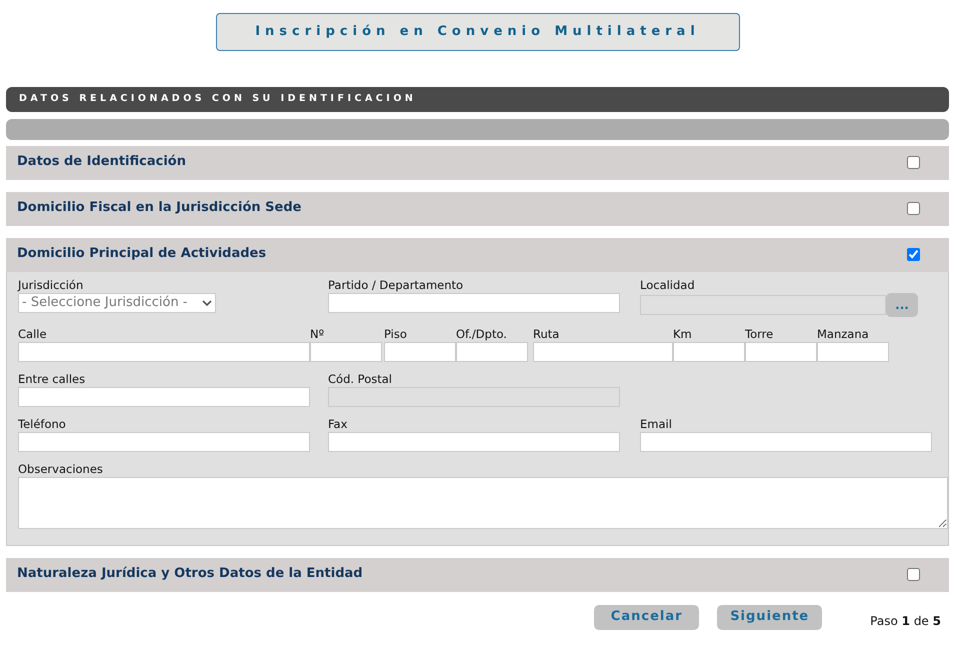 Image resolution: width=962 pixels, height=659 pixels. What do you see at coordinates (159, 208) in the screenshot?
I see `section-title: Domicilio Fiscal en la Jurisdicción Sede` at bounding box center [159, 208].